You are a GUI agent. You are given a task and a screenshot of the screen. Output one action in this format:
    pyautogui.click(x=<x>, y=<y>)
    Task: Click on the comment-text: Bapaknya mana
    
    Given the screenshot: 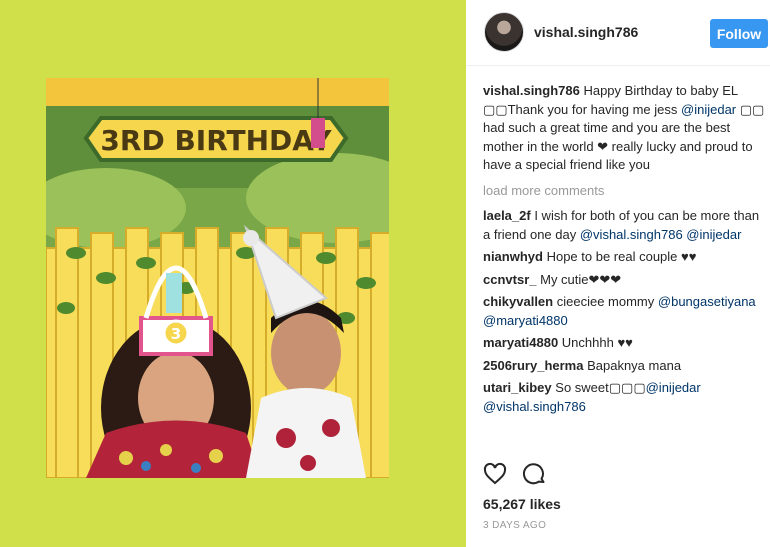 What is the action you would take?
    pyautogui.click(x=634, y=365)
    